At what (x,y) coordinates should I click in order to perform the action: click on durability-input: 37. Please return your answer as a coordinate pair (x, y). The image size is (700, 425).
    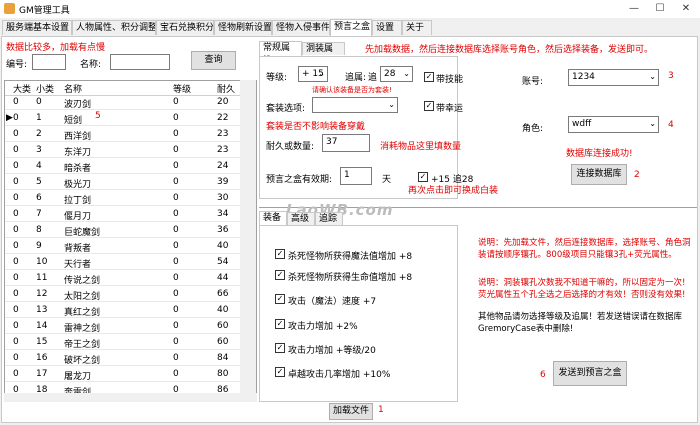
    Looking at the image, I should click on (346, 143).